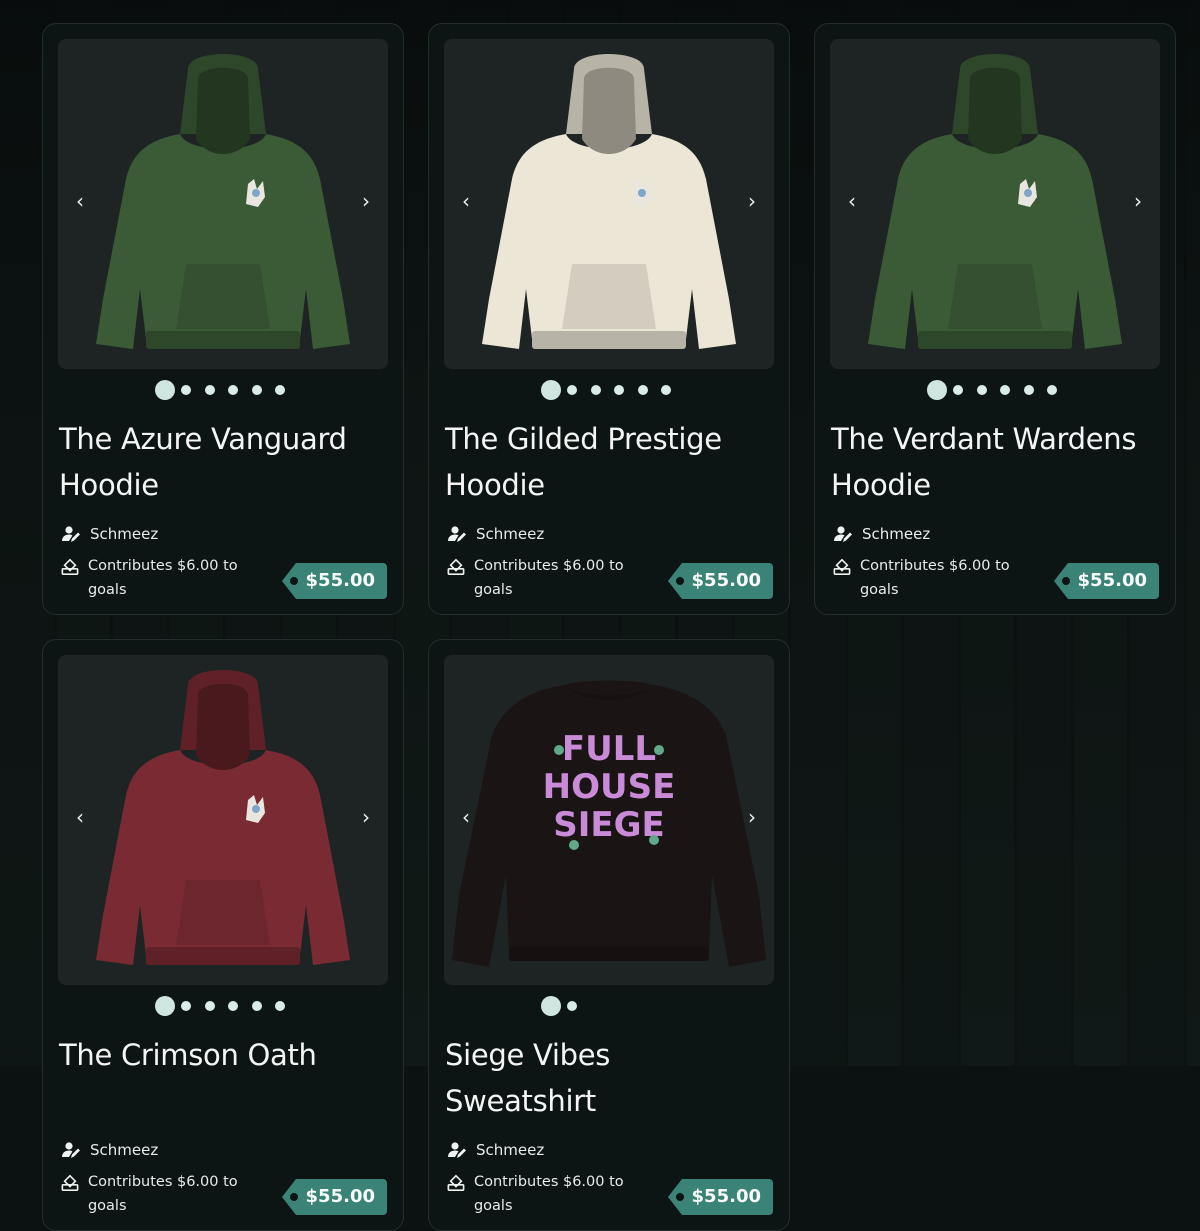 Image resolution: width=1200 pixels, height=1231 pixels. I want to click on product-image-carousel: FULL HOUSE SIEGE ‹ ›, so click(609, 820).